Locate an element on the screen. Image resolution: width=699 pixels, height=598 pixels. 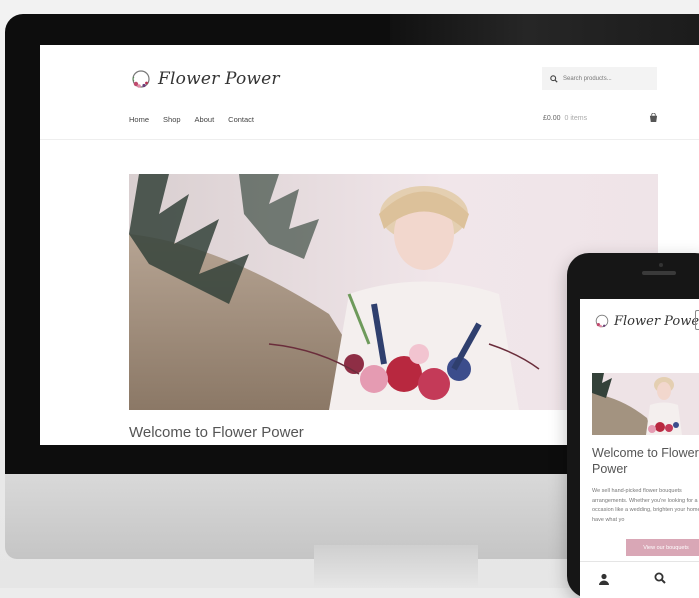
nav-about: About is located at coordinates (205, 119).